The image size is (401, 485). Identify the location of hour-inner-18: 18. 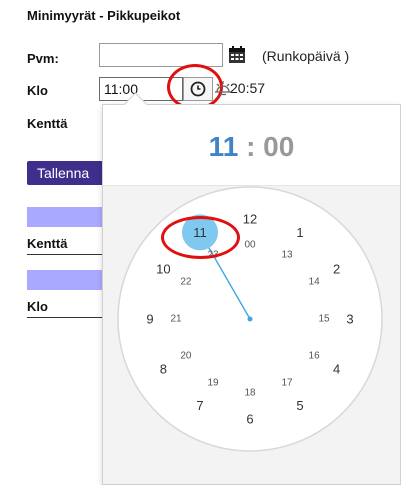
(250, 393).